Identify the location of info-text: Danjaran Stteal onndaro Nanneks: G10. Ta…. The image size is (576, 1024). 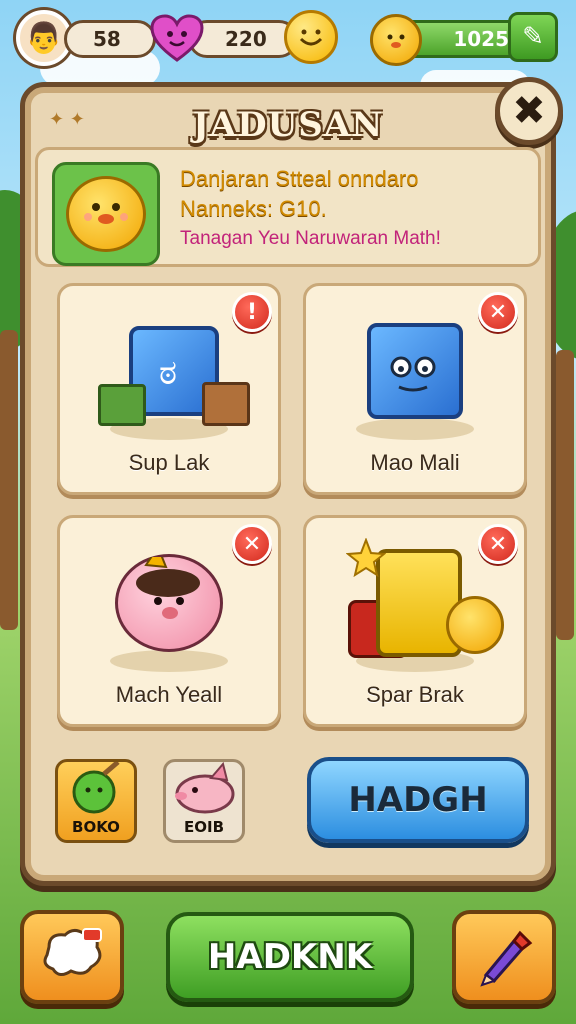
(354, 209).